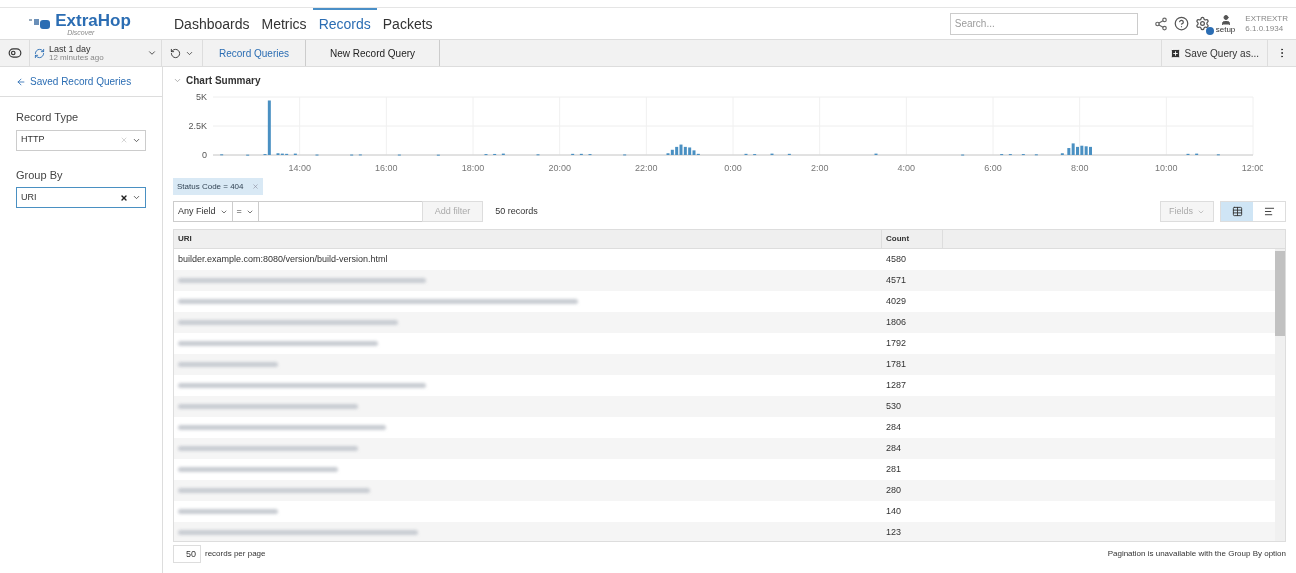  I want to click on nav-tab: Metrics, so click(284, 23).